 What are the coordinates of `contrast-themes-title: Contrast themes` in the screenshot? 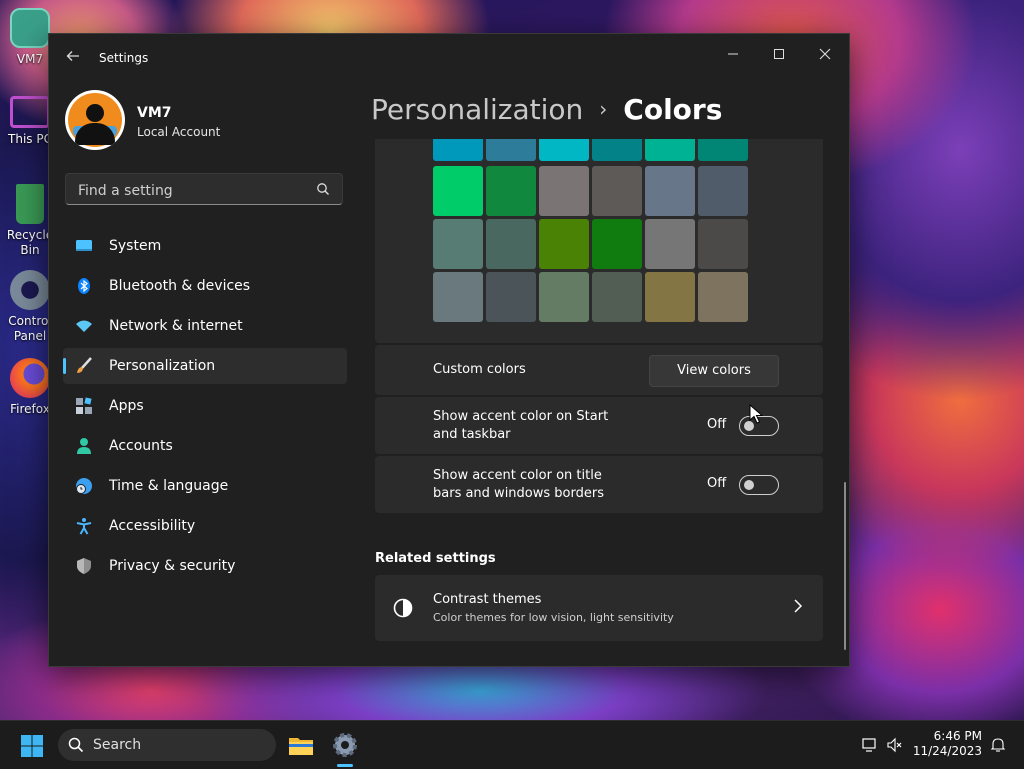 It's located at (487, 599).